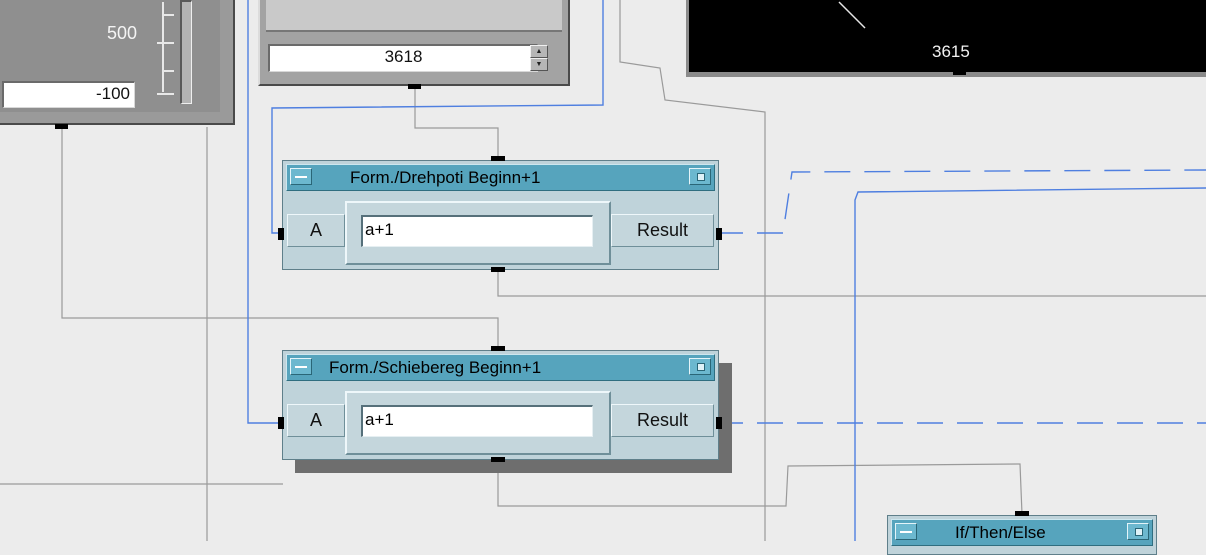 The height and width of the screenshot is (555, 1206). Describe the element at coordinates (539, 51) in the screenshot. I see `spin-up-button: ▲` at that location.